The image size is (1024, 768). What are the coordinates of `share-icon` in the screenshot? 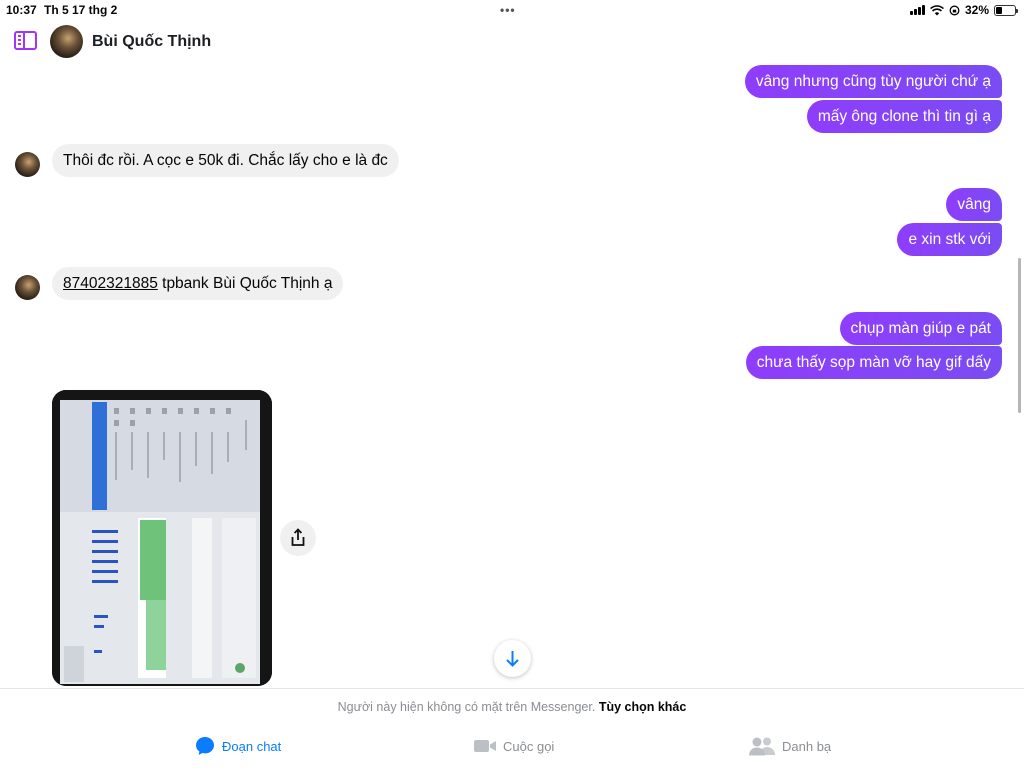 It's located at (298, 537).